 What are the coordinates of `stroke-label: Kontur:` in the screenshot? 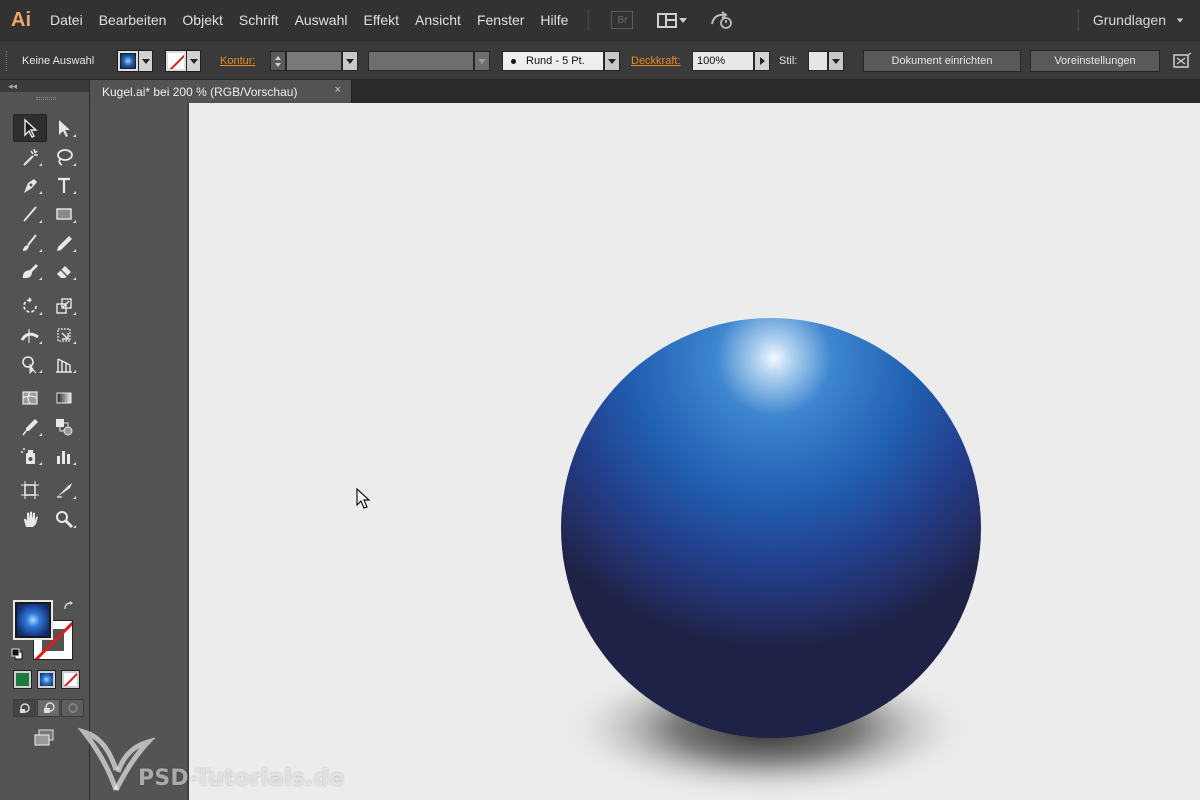 It's located at (237, 61).